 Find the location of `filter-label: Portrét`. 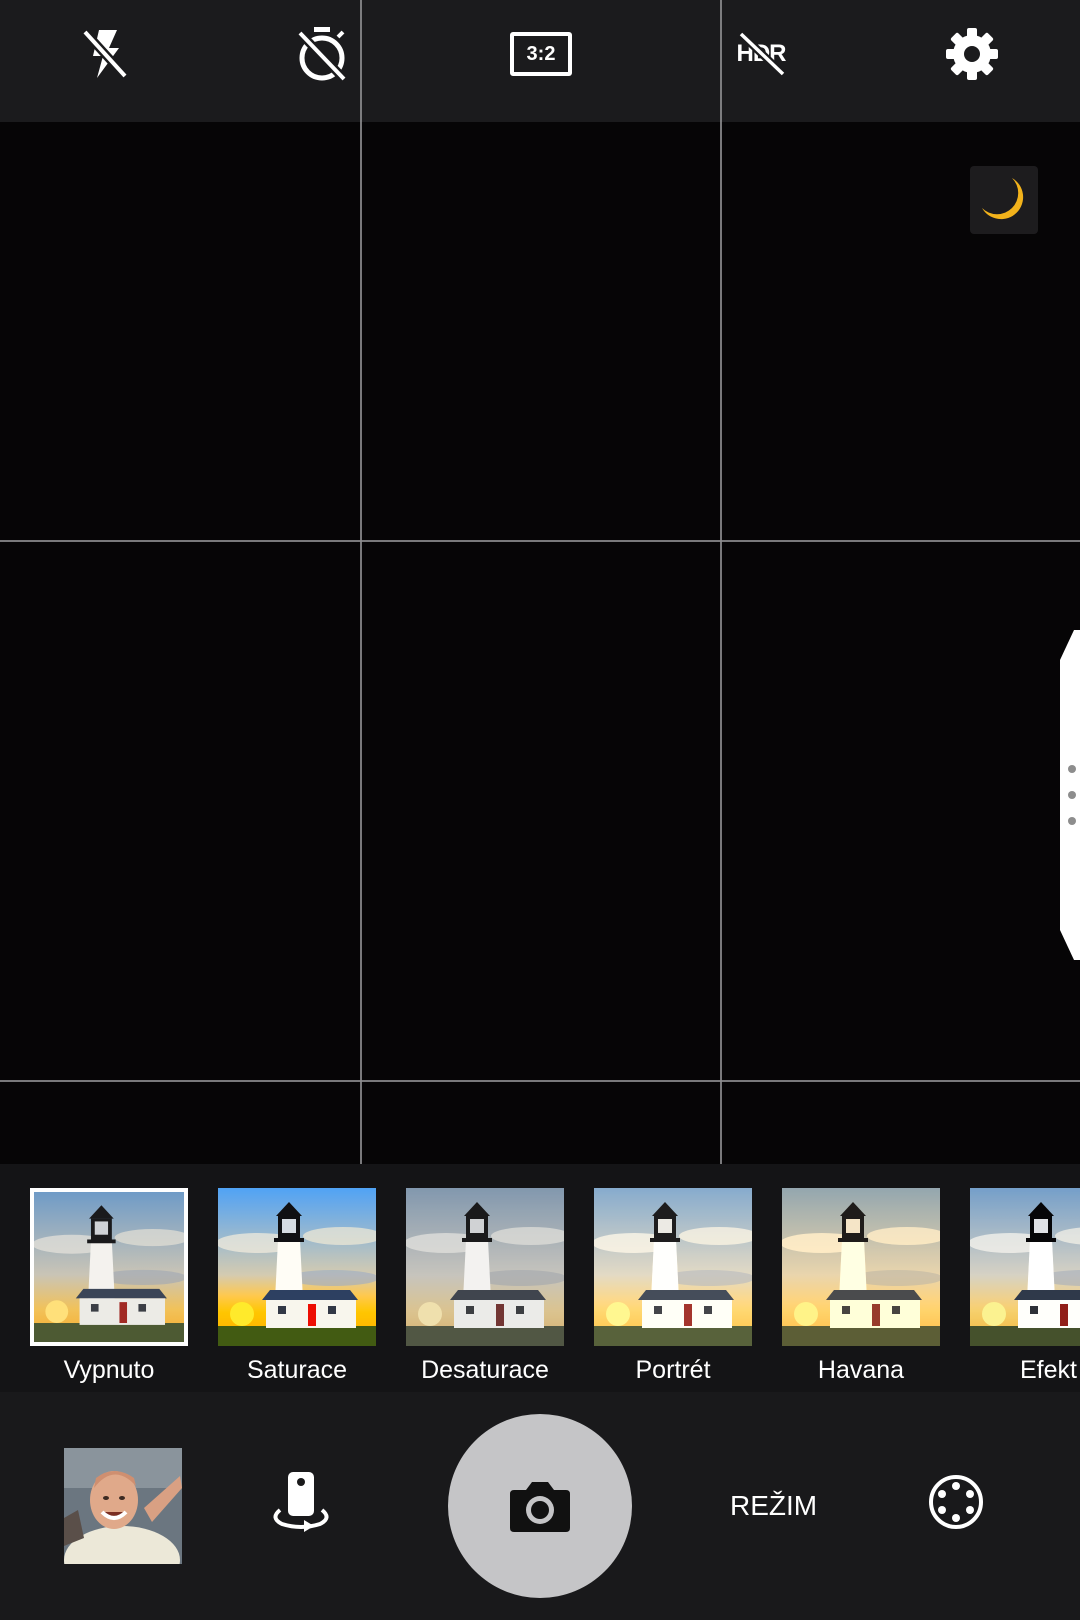

filter-label: Portrét is located at coordinates (673, 1370).